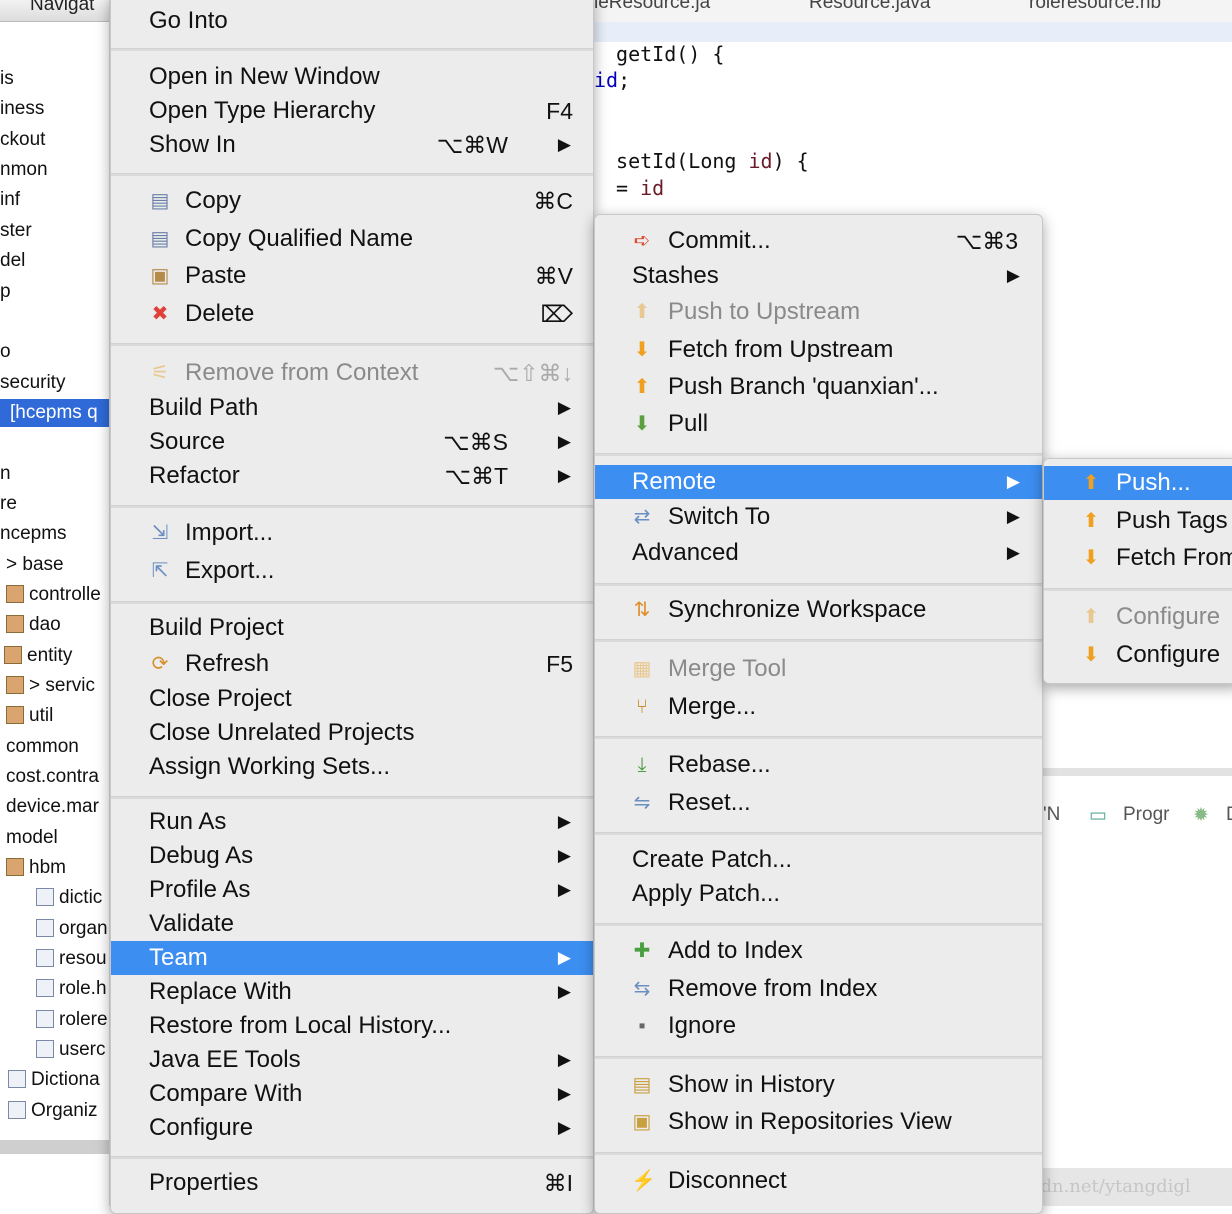  Describe the element at coordinates (652, 6) in the screenshot. I see `editor-tab: leResource.ja` at that location.